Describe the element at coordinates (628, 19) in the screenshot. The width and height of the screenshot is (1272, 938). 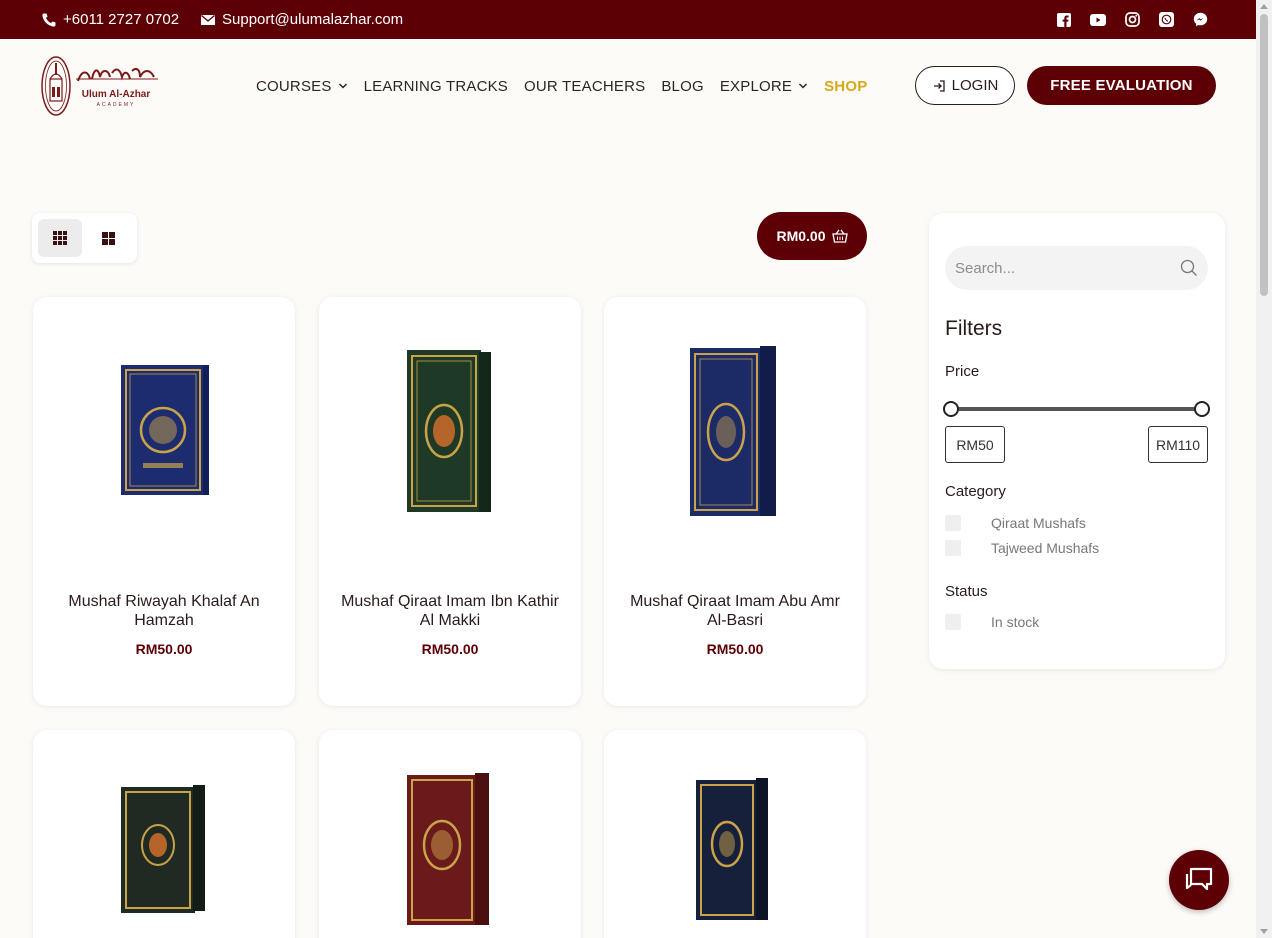
I see `top-contact-bar: +6011 2727 0702 Support@ulumalazhar.com` at that location.